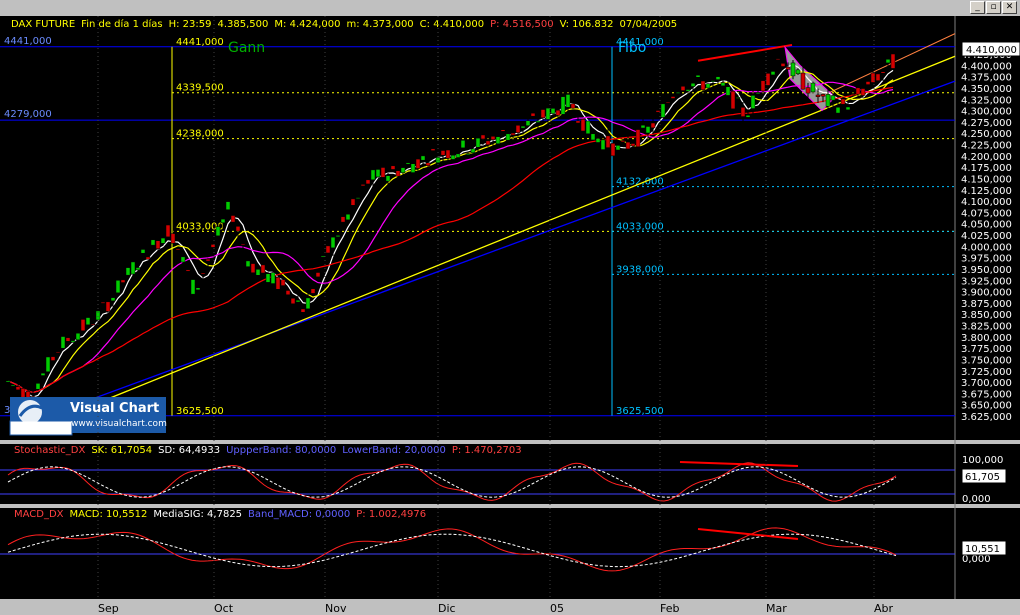 The width and height of the screenshot is (1020, 615). I want to click on level-label: 4441,000, so click(28, 41).